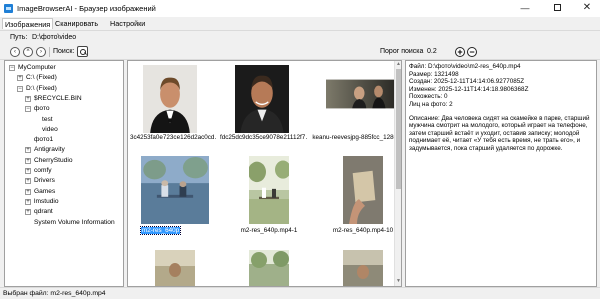 The height and width of the screenshot is (299, 600). What do you see at coordinates (300, 37) in the screenshot?
I see `path-row: Путь: D:\фото\video` at bounding box center [300, 37].